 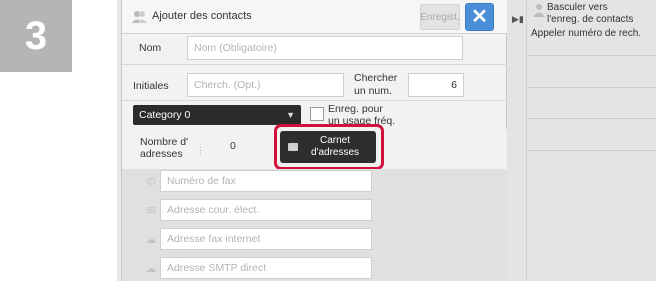 What do you see at coordinates (440, 17) in the screenshot?
I see `save-button: Enregist.` at bounding box center [440, 17].